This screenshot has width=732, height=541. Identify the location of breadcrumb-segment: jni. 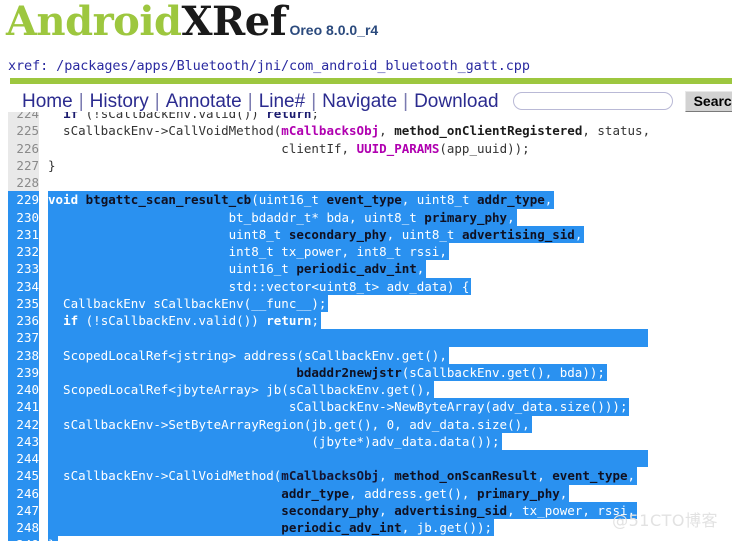
(269, 66).